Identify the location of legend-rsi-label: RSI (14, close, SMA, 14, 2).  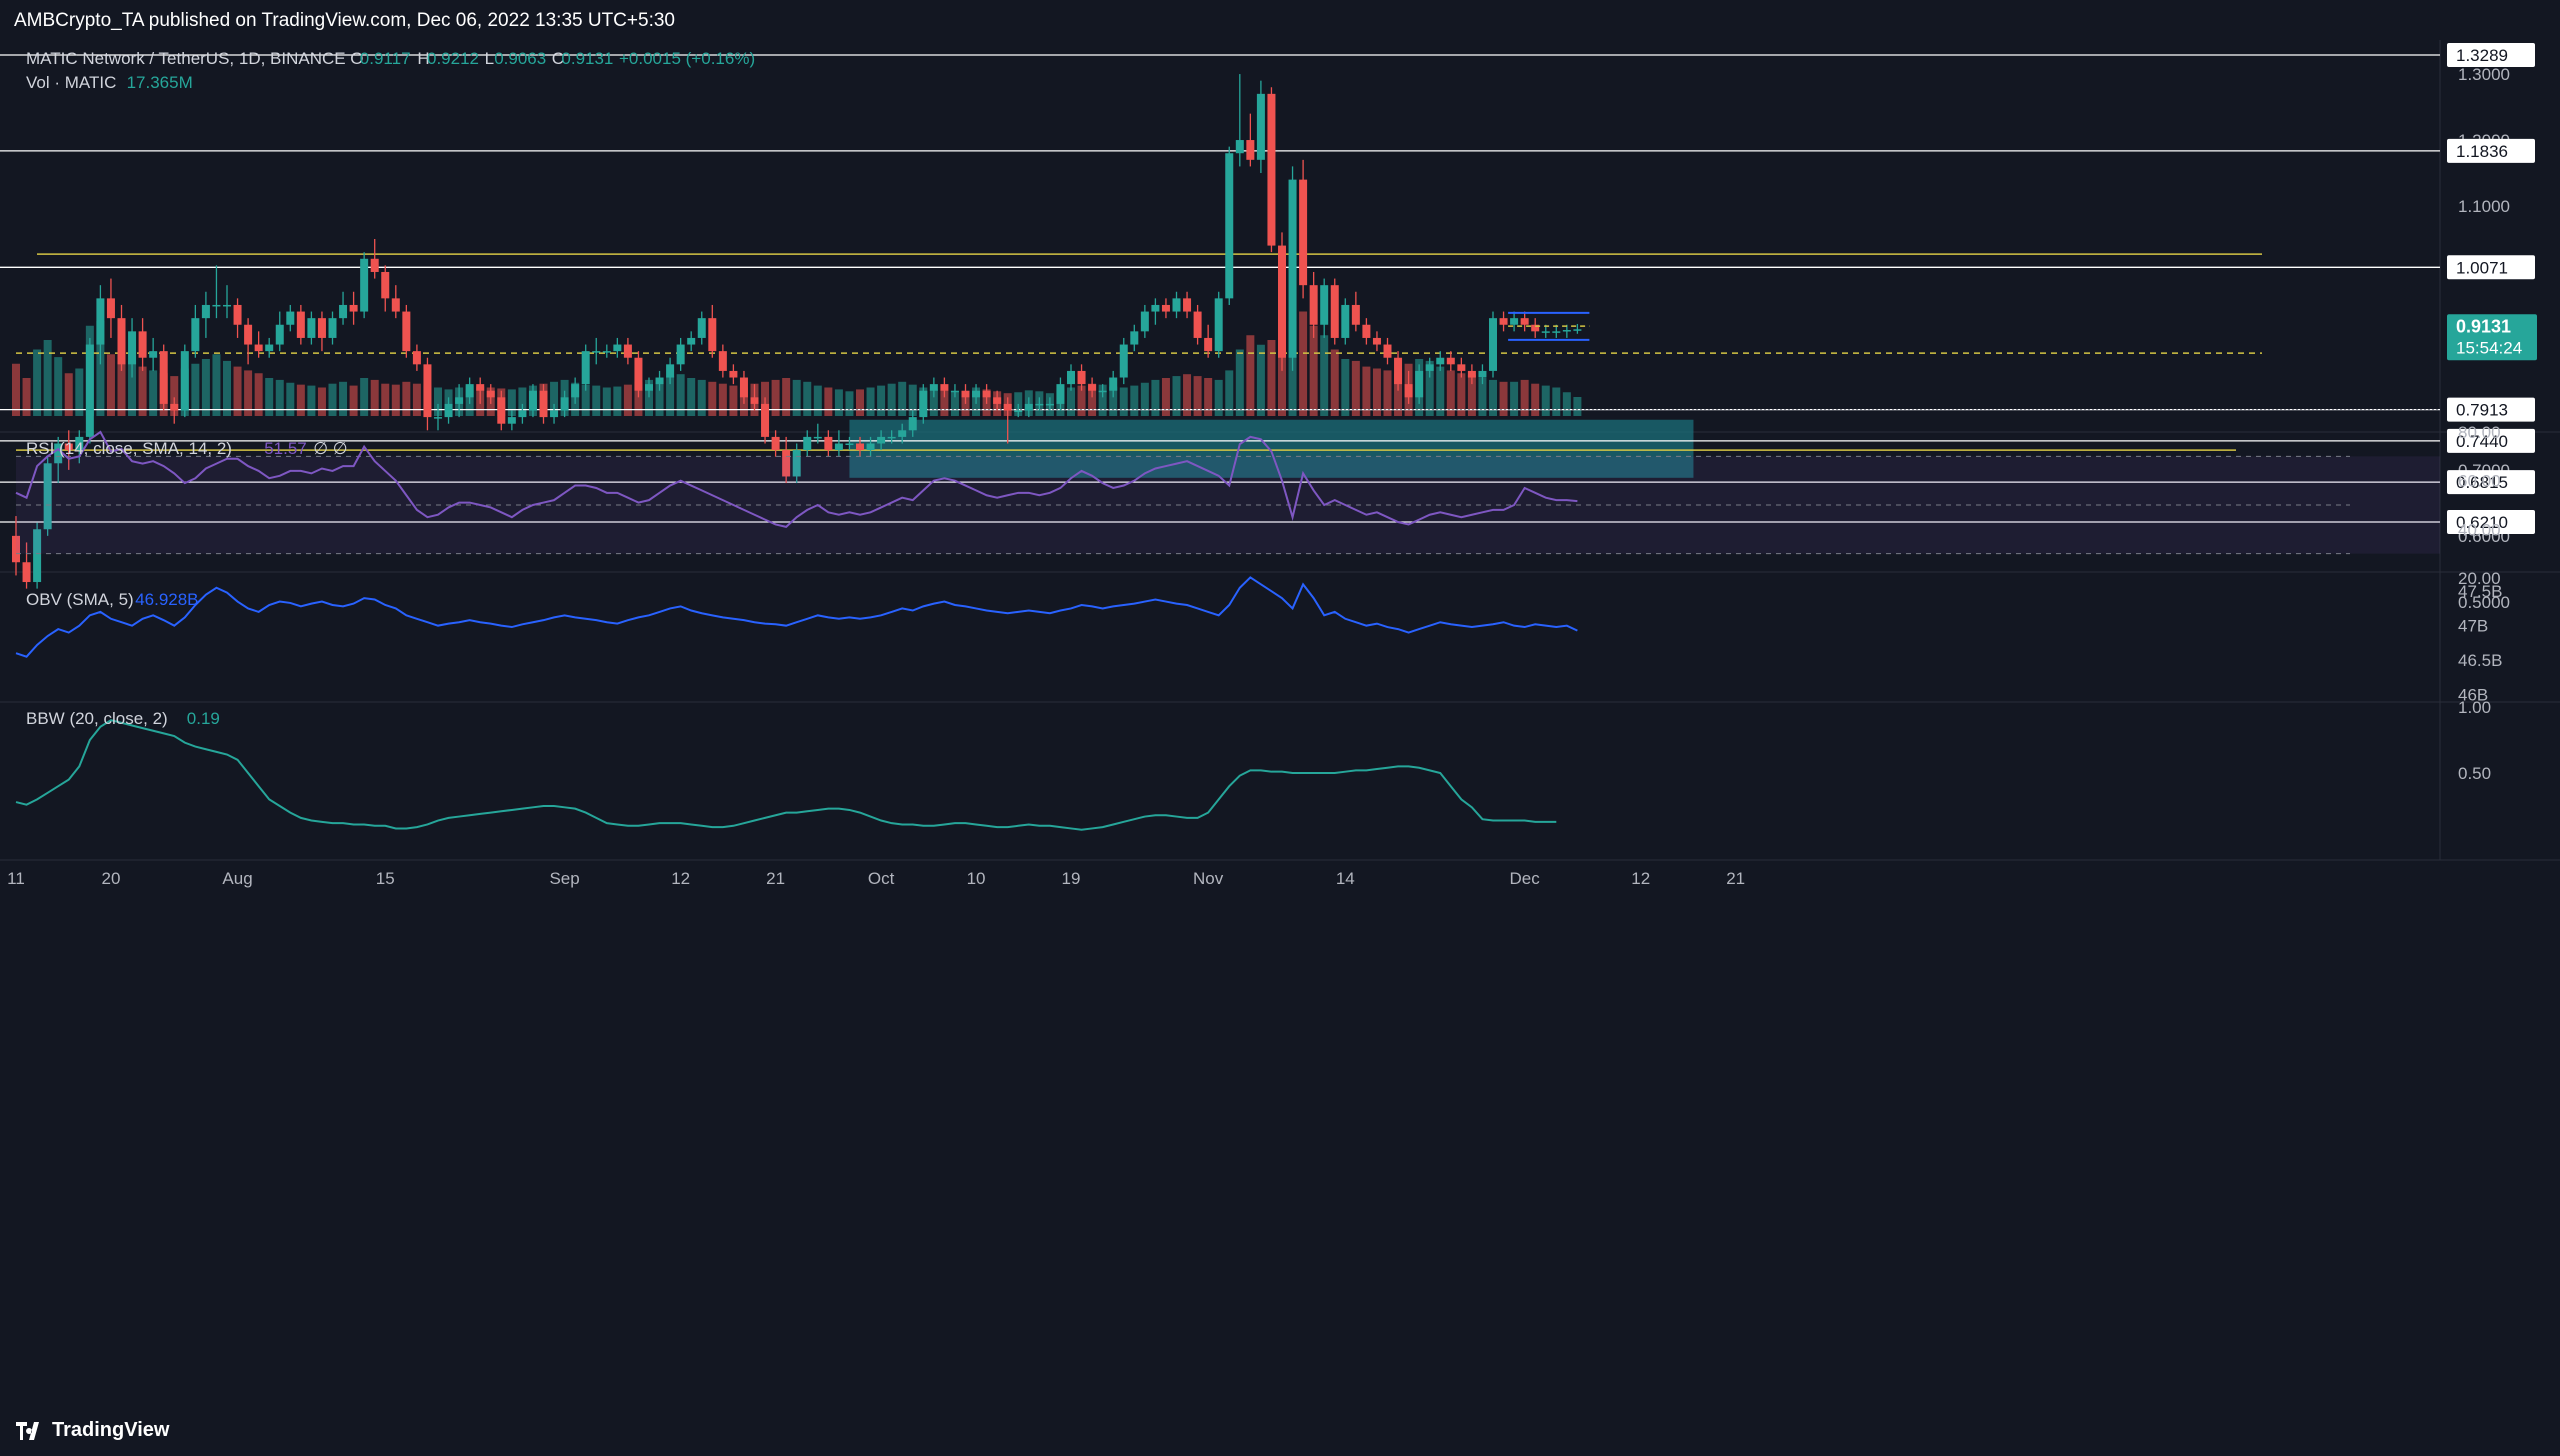
(129, 448).